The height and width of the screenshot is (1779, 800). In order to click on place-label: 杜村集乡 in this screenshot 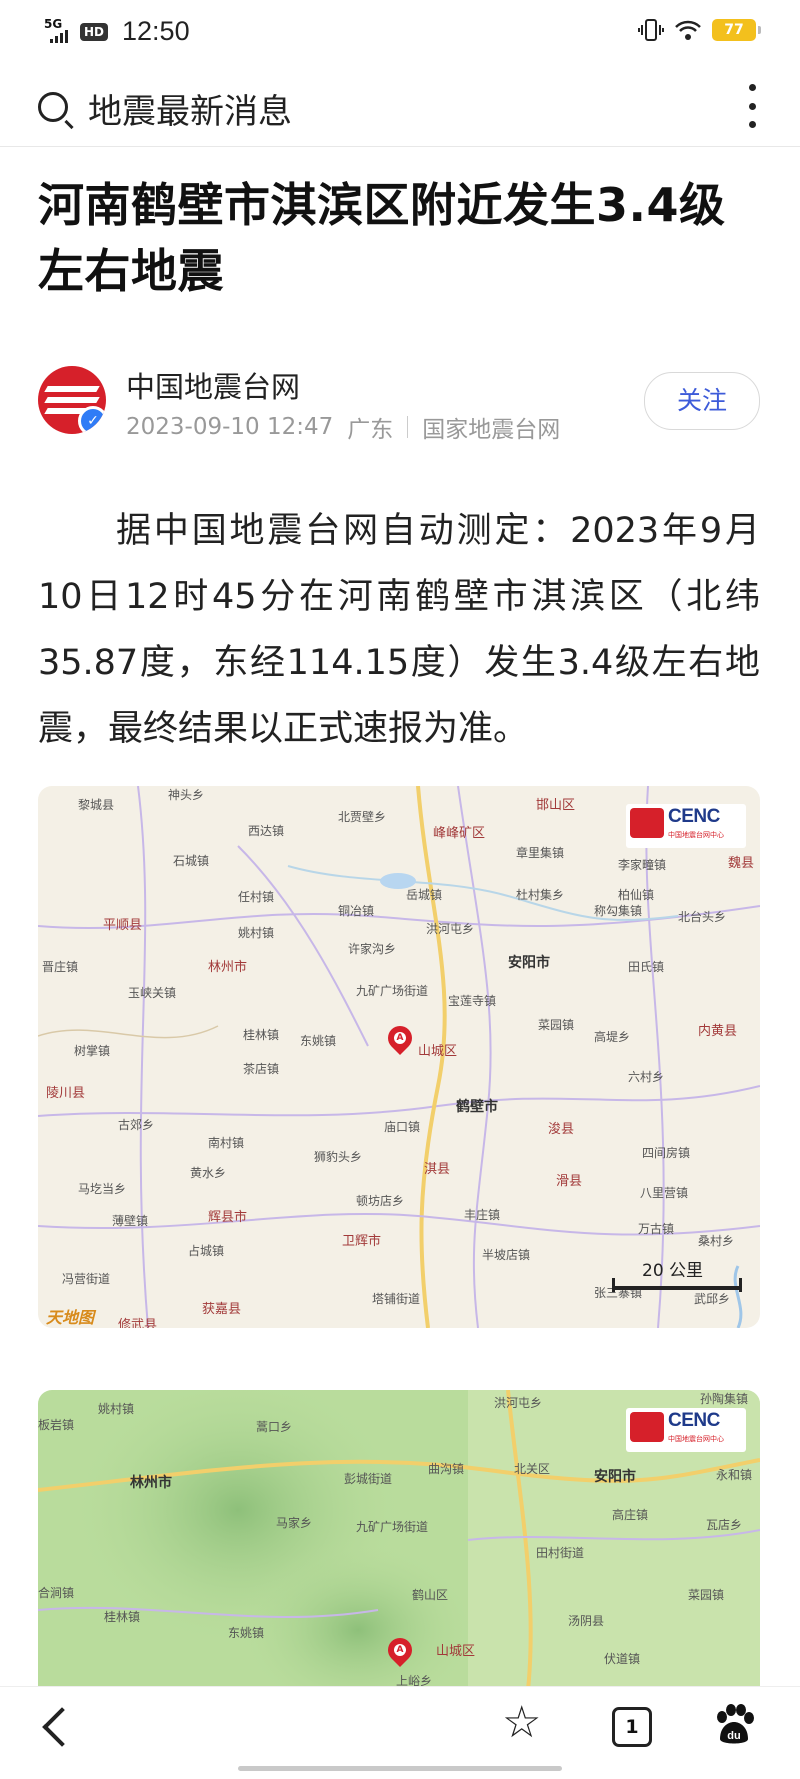, I will do `click(540, 895)`.